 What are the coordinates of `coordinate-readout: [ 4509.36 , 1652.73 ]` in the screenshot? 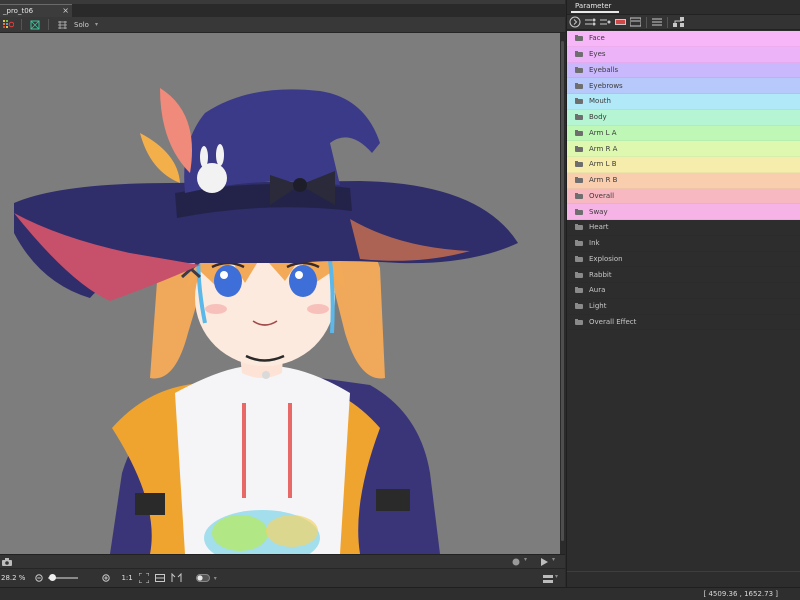 It's located at (740, 594).